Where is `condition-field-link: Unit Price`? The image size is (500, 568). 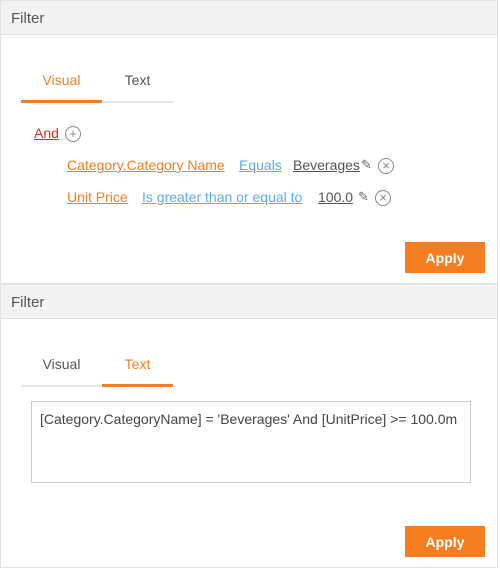 condition-field-link: Unit Price is located at coordinates (97, 197).